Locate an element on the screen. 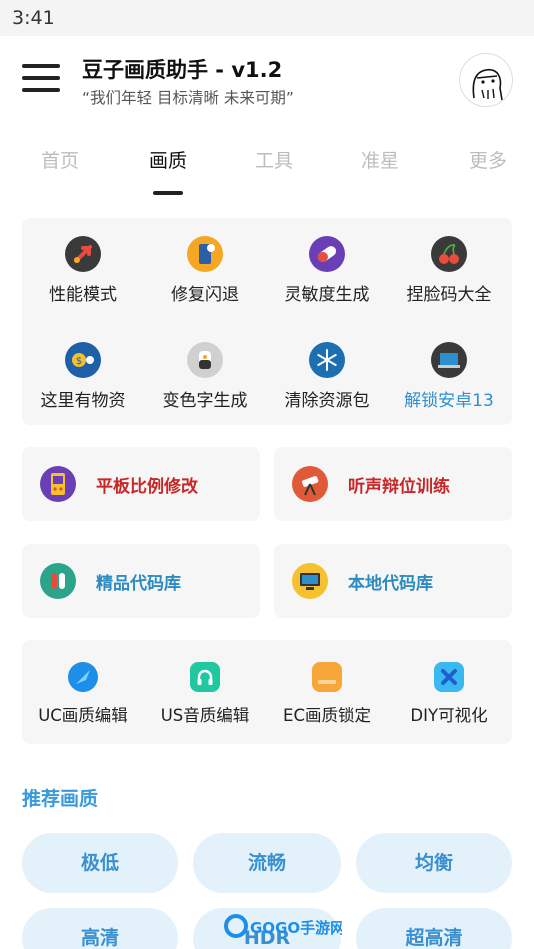 The height and width of the screenshot is (949, 534). status-time: 3:41 is located at coordinates (33, 18).